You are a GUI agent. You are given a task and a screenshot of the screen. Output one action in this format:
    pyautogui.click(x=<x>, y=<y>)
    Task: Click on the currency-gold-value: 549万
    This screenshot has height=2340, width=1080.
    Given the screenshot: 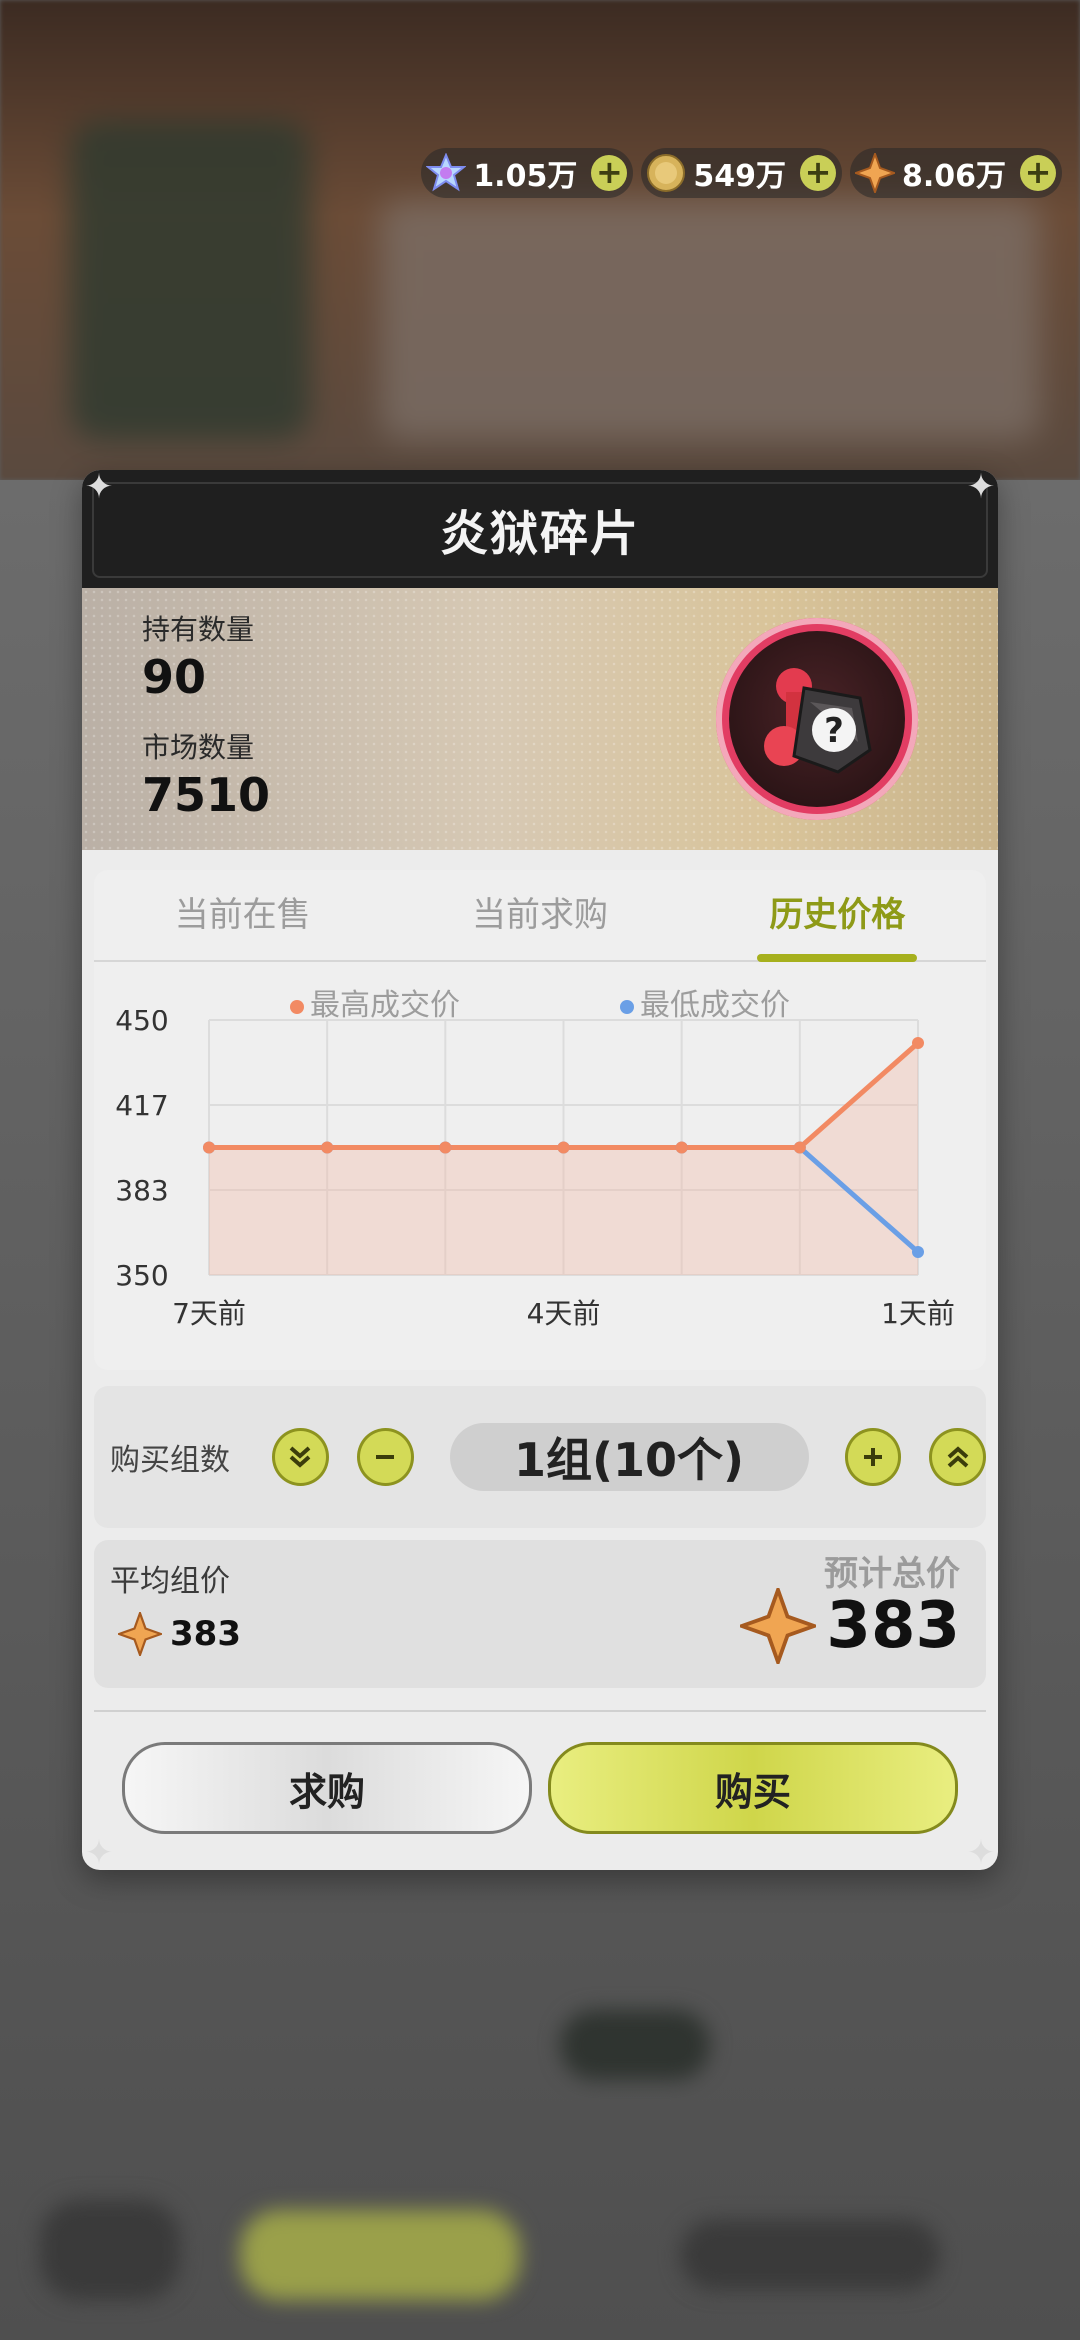 What is the action you would take?
    pyautogui.click(x=739, y=176)
    